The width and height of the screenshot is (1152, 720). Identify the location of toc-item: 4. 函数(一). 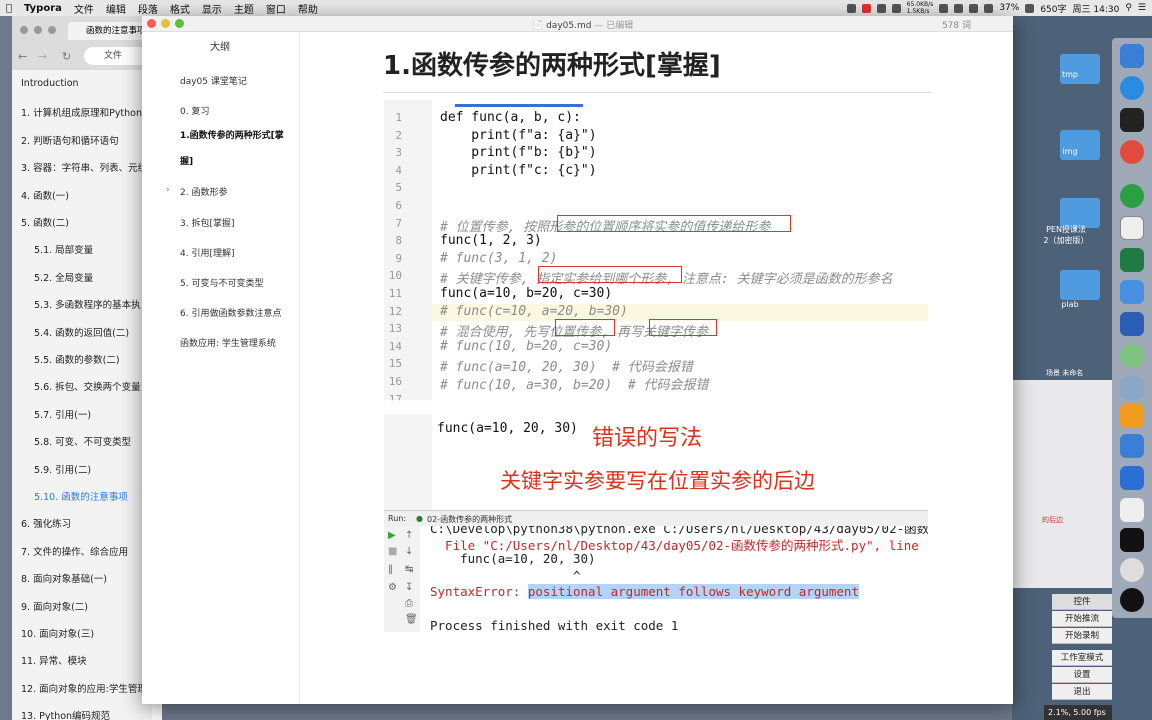
(45, 195).